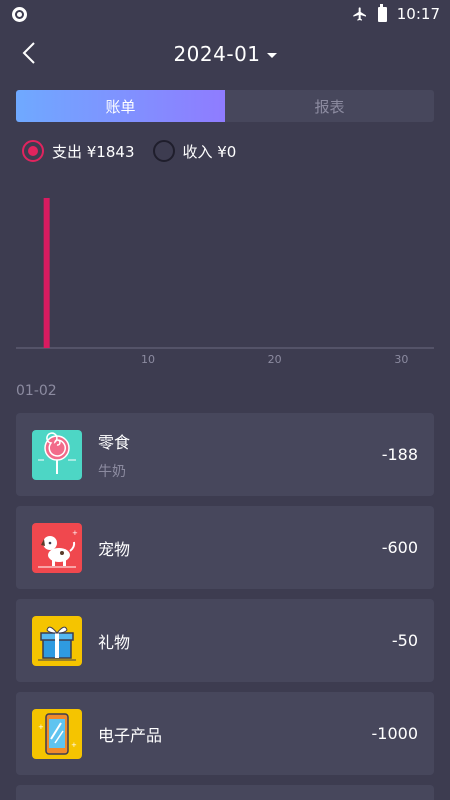 The height and width of the screenshot is (800, 450). Describe the element at coordinates (225, 792) in the screenshot. I see `list-item` at that location.